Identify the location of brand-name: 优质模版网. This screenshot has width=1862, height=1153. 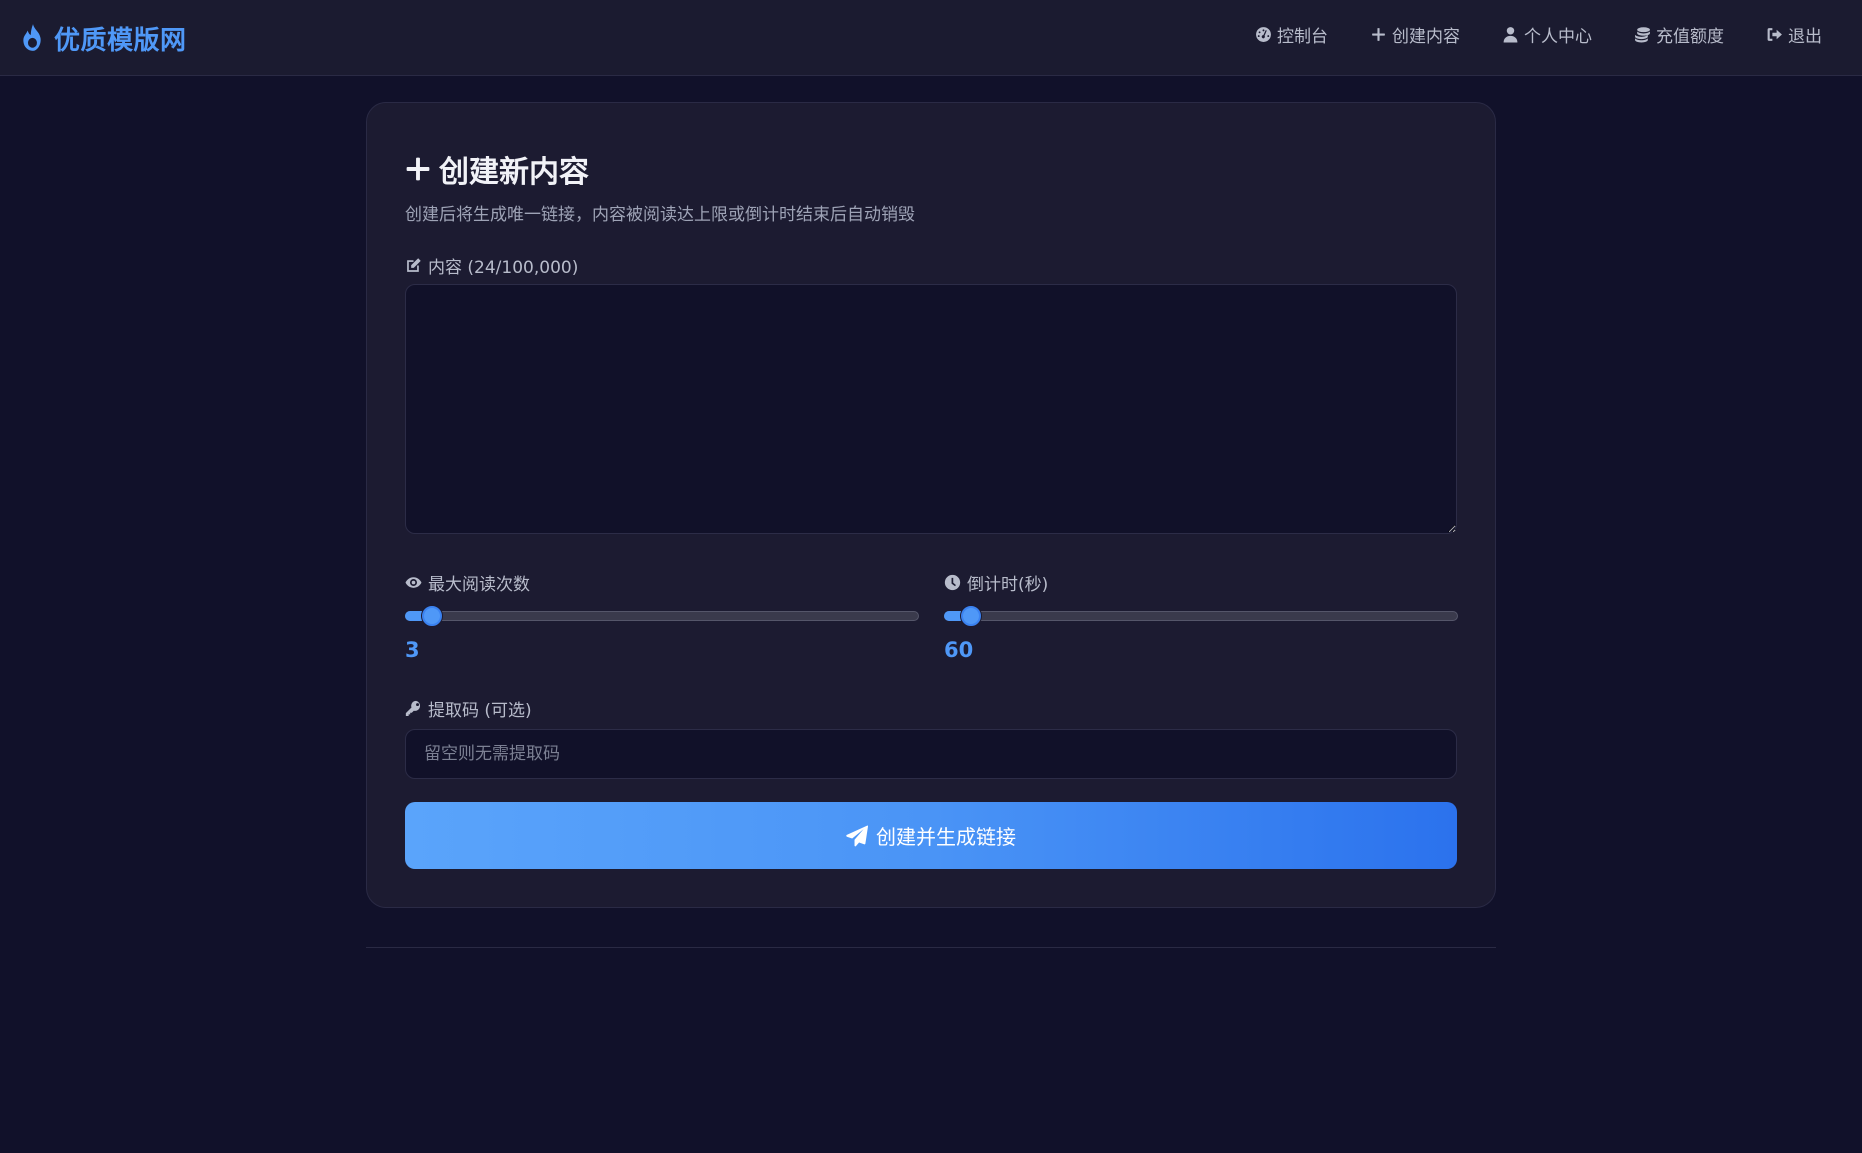
(120, 40).